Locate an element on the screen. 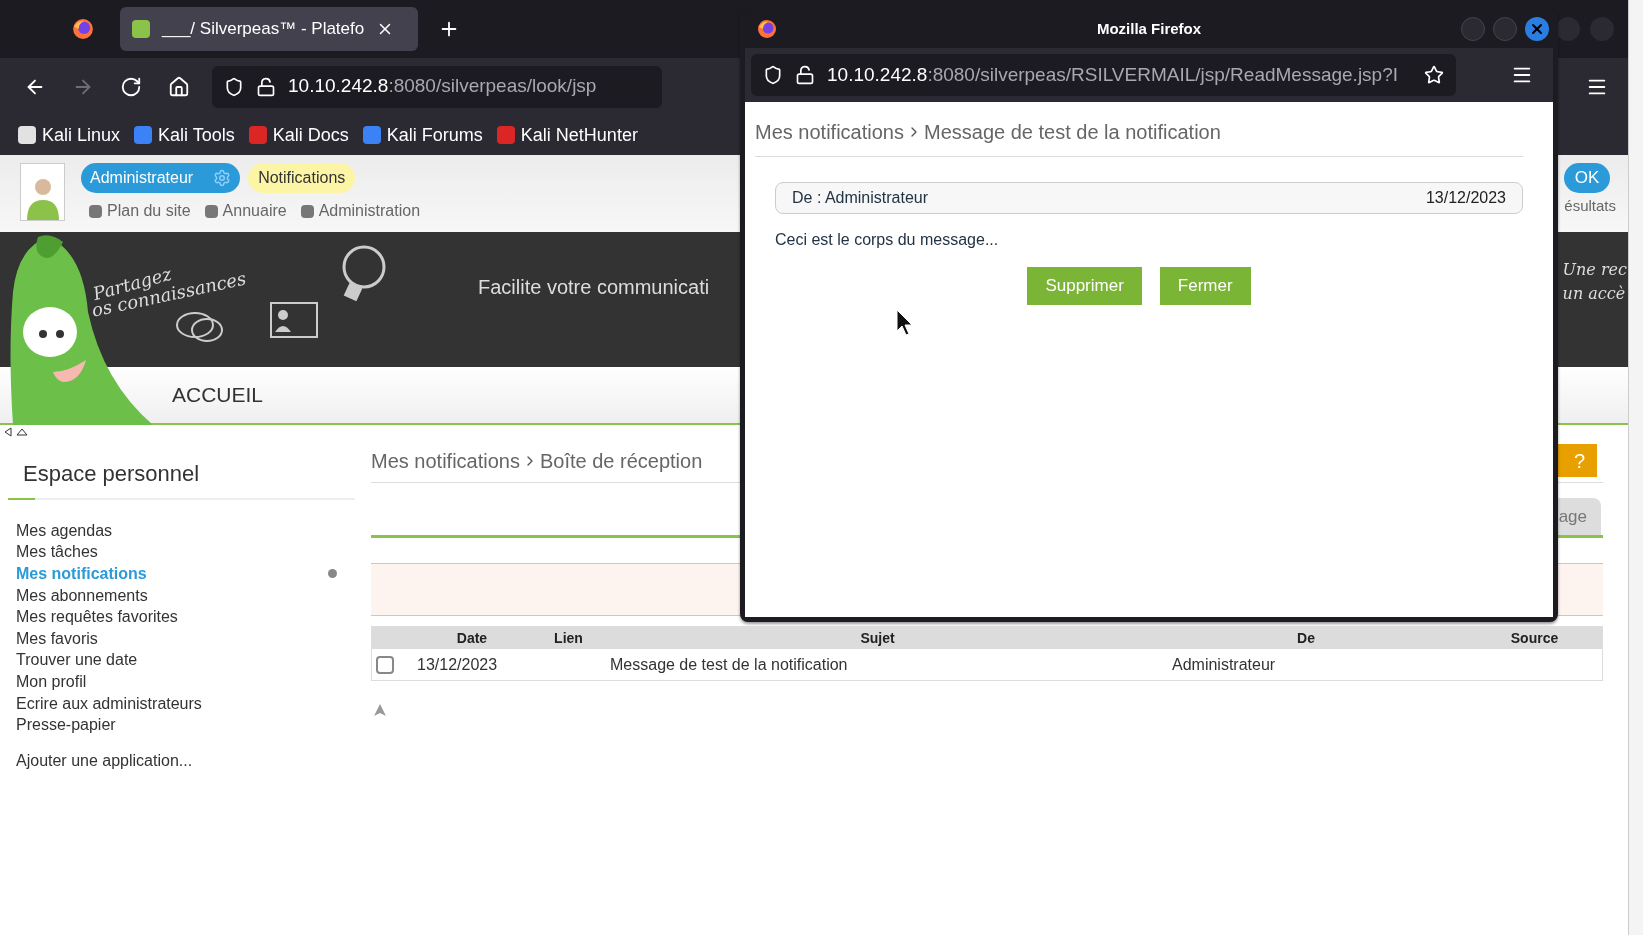 This screenshot has width=1643, height=935. column-header: Source is located at coordinates (1534, 638).